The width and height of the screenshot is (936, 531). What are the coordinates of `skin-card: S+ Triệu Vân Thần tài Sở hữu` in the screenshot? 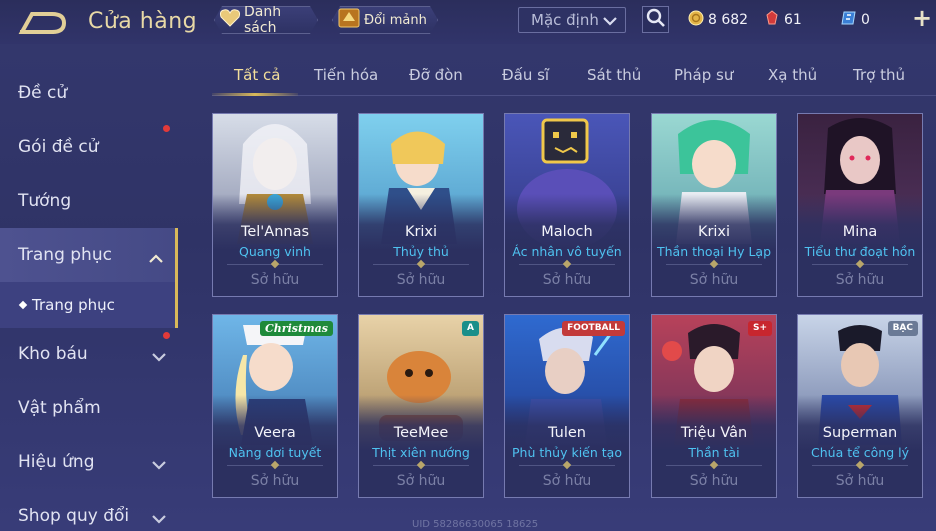 It's located at (714, 406).